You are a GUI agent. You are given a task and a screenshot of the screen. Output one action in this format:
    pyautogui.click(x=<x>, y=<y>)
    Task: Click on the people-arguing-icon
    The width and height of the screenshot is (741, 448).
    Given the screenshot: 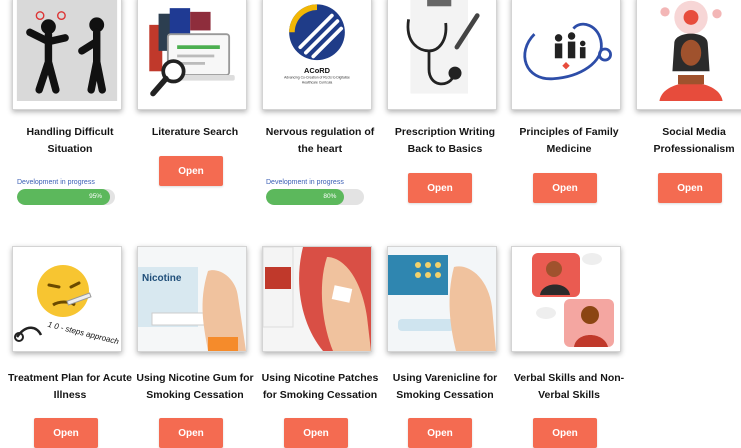 What is the action you would take?
    pyautogui.click(x=67, y=50)
    